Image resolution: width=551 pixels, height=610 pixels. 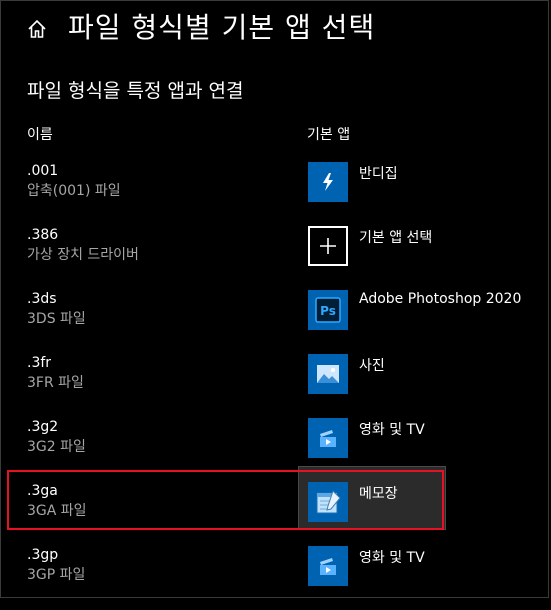 I want to click on home-button, so click(x=37, y=29).